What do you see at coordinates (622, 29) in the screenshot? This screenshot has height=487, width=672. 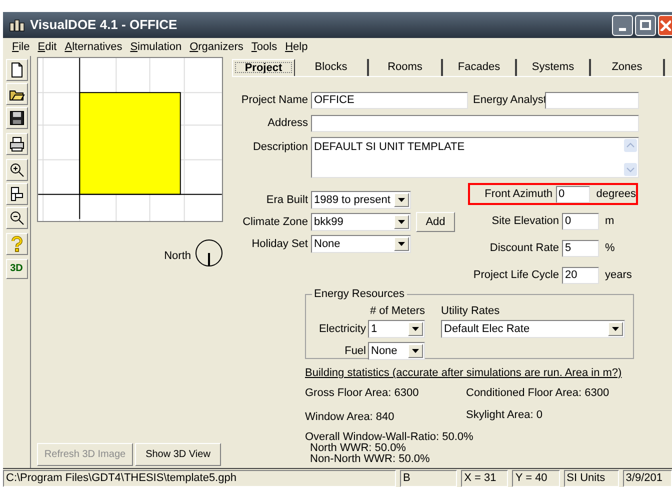 I see `minimize-icon` at bounding box center [622, 29].